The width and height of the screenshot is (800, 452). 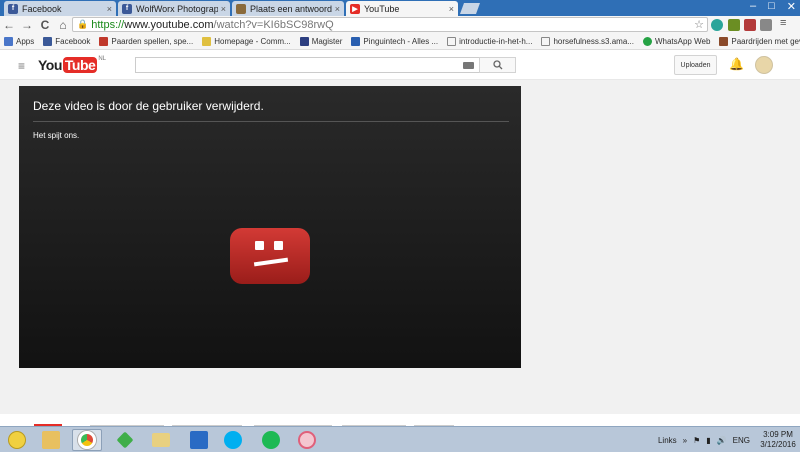 What do you see at coordinates (696, 440) in the screenshot?
I see `action-center-icon: ⚑` at bounding box center [696, 440].